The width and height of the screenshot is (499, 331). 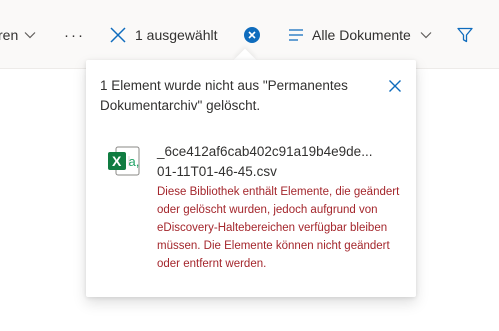 I want to click on view-switcher: Alle Dokumente, so click(x=360, y=35).